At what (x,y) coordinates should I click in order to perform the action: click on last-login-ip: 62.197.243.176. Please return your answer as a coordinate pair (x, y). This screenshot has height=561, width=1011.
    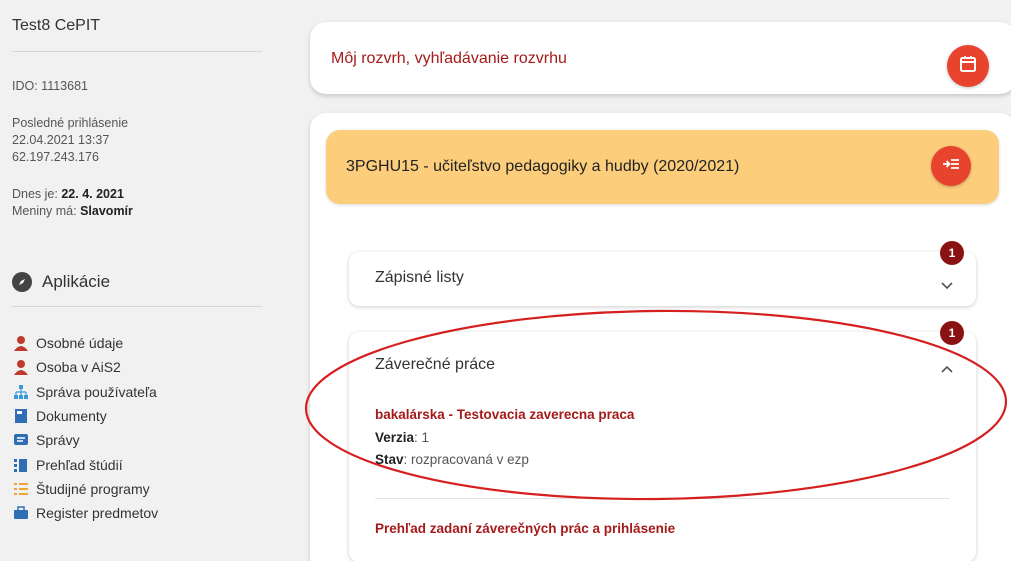
    Looking at the image, I should click on (55, 157).